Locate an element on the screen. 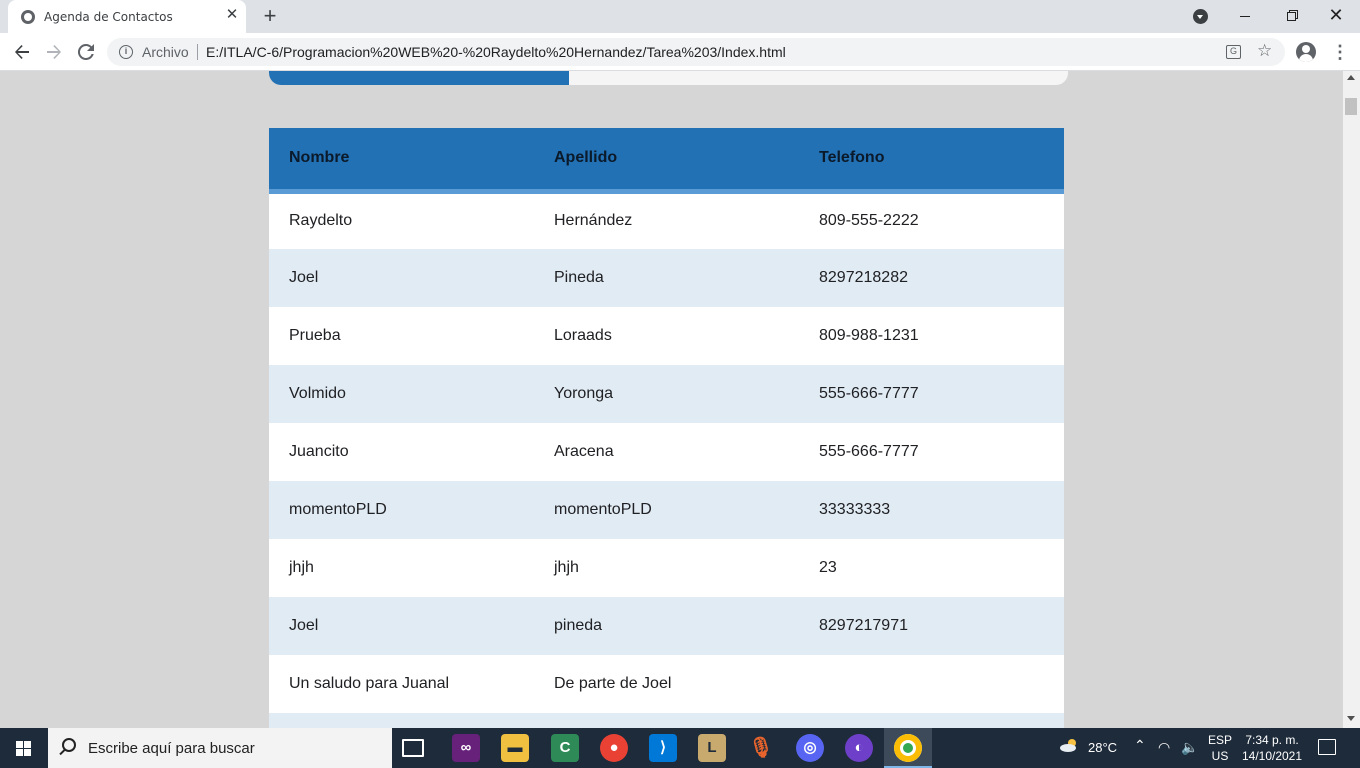 Image resolution: width=1360 pixels, height=768 pixels. cell-nombre: Raydelto is located at coordinates (401, 220).